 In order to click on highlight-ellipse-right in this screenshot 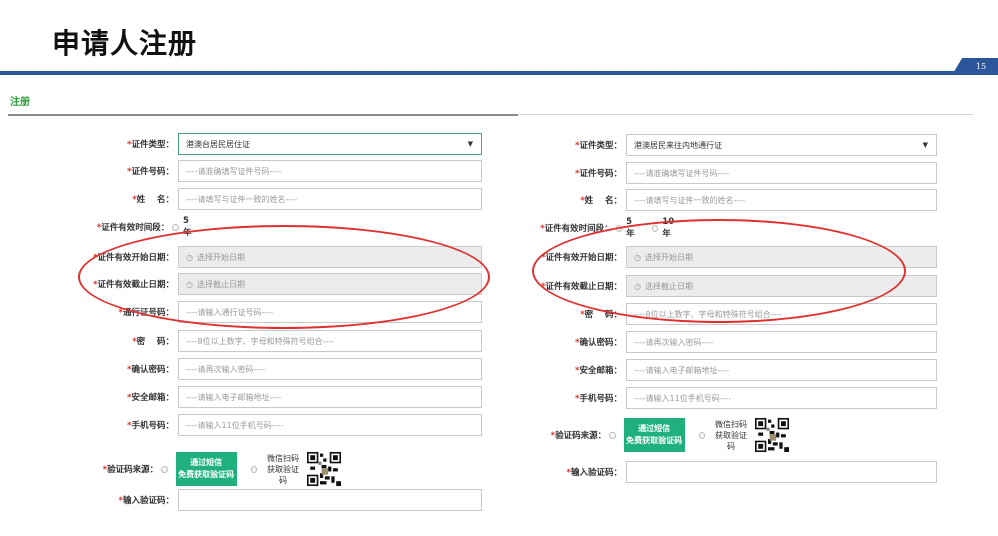, I will do `click(719, 271)`.